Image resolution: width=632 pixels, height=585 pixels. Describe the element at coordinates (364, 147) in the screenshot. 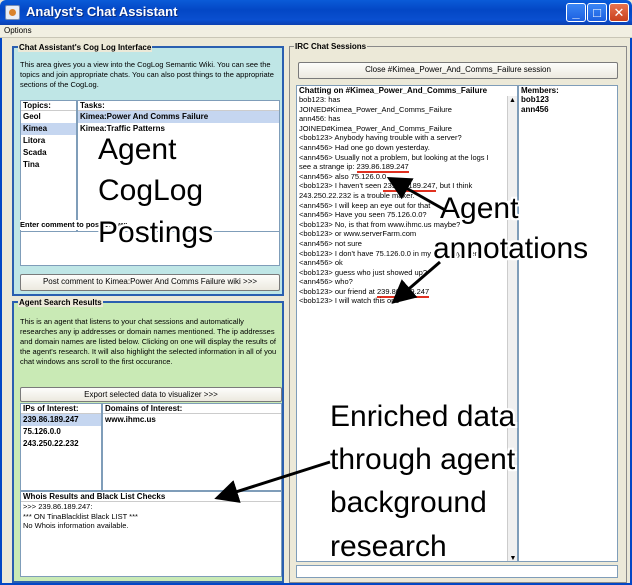

I see `chat-line: <ann456> Had one go down yesterday.` at that location.